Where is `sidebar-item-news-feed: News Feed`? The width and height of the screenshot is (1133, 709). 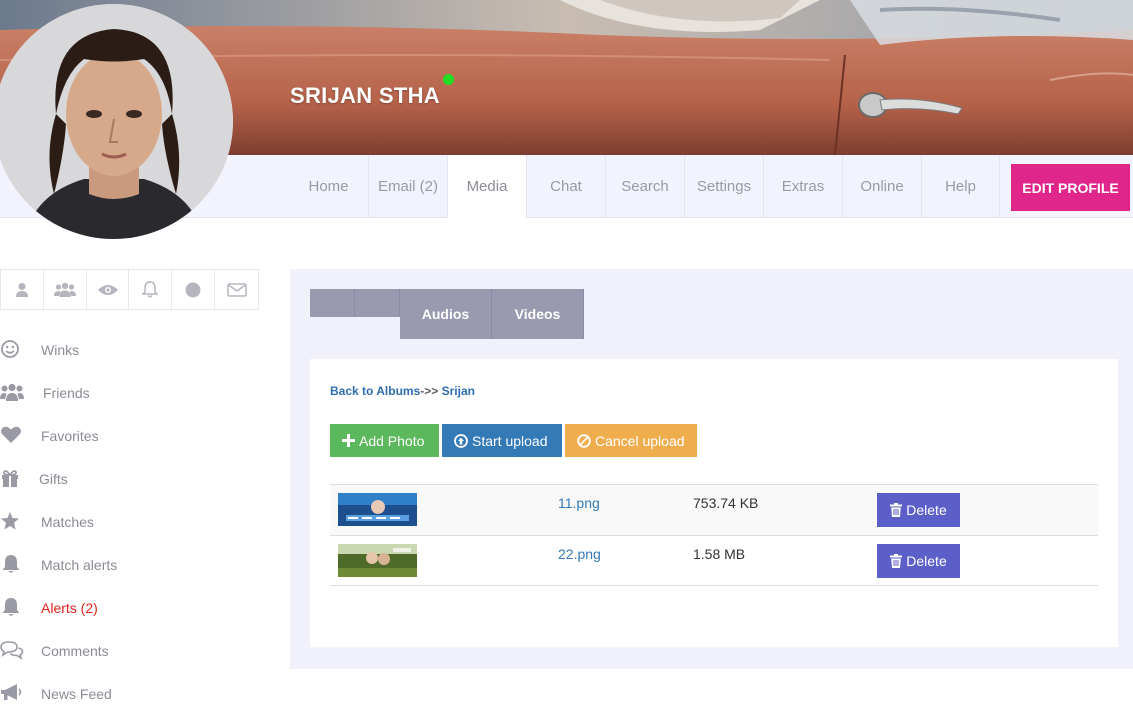
sidebar-item-news-feed: News Feed is located at coordinates (130, 690).